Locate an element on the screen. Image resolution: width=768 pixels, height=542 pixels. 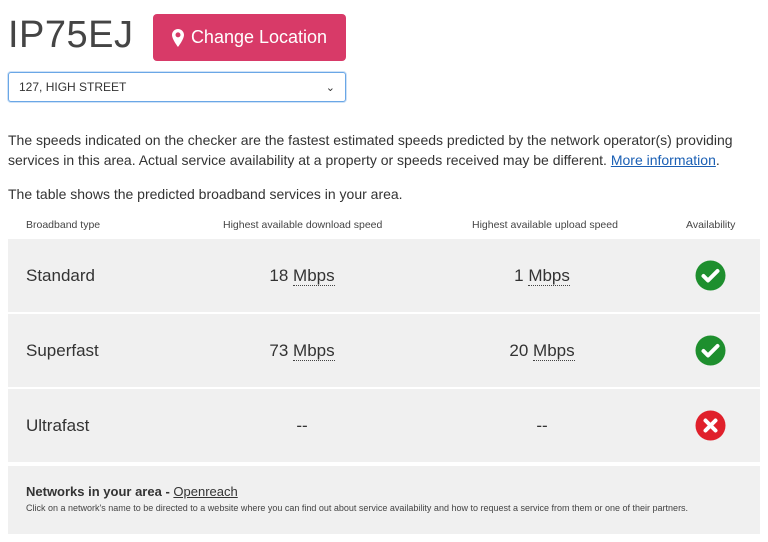
upload-speed: -- is located at coordinates (542, 425).